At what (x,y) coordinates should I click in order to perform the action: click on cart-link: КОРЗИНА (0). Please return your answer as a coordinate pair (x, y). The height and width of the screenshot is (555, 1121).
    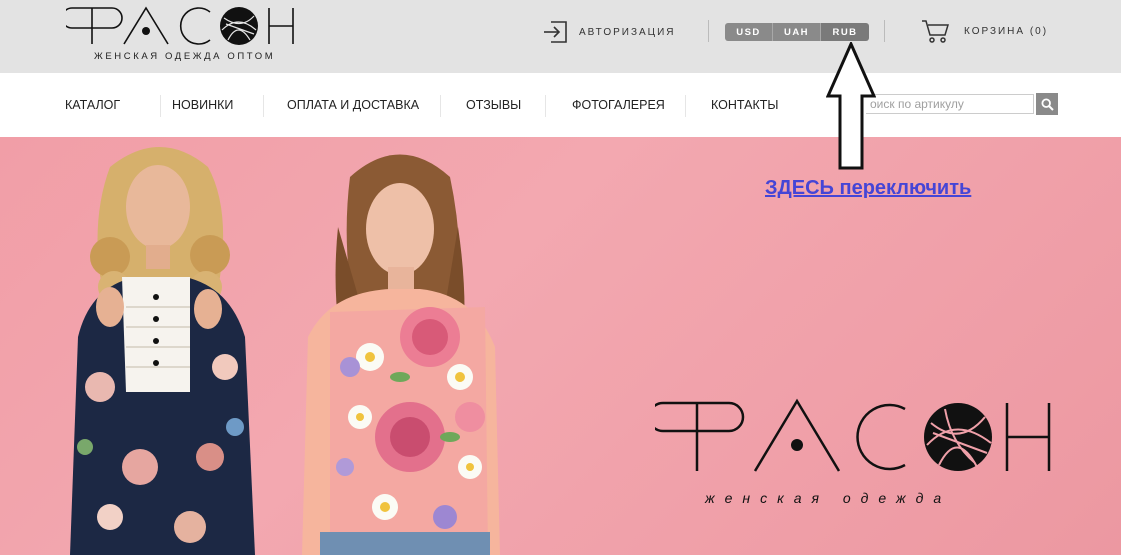
    Looking at the image, I should click on (984, 31).